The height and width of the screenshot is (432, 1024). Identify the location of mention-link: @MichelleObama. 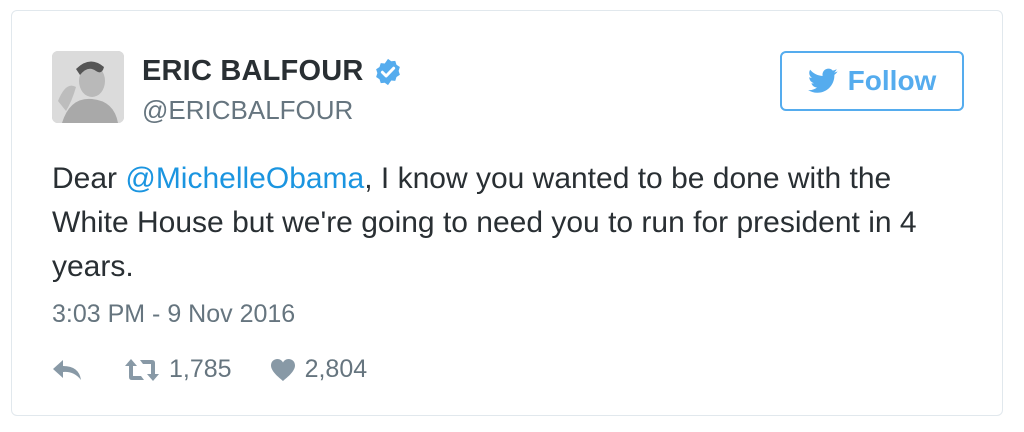
(244, 178).